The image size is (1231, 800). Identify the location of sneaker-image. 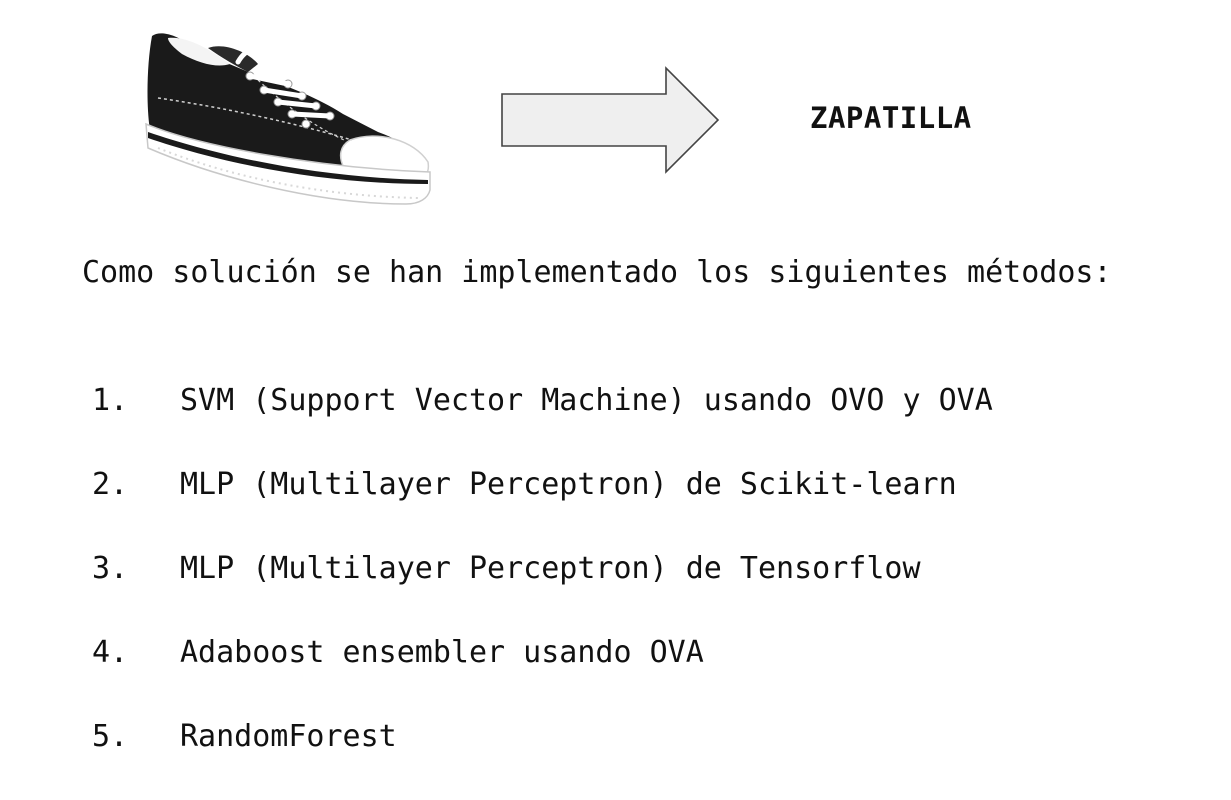
(288, 119).